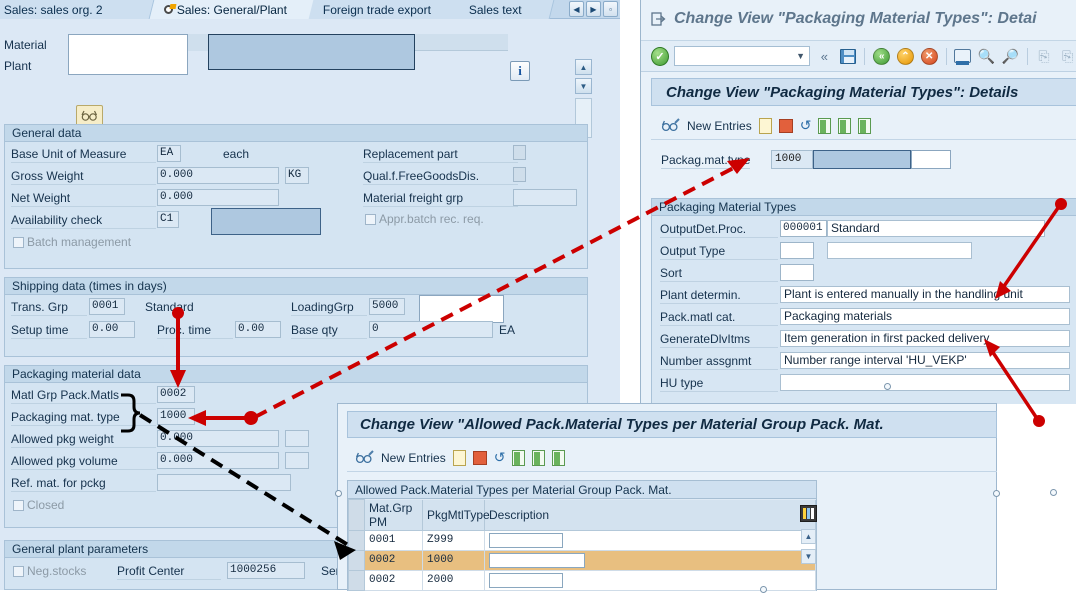 The height and width of the screenshot is (593, 1076). Describe the element at coordinates (996, 493) in the screenshot. I see `resize-handle-right` at that location.